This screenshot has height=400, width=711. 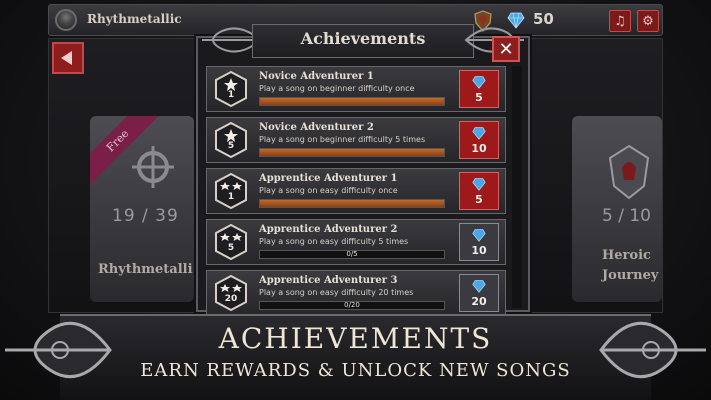 I want to click on badge-count: 20, so click(x=231, y=299).